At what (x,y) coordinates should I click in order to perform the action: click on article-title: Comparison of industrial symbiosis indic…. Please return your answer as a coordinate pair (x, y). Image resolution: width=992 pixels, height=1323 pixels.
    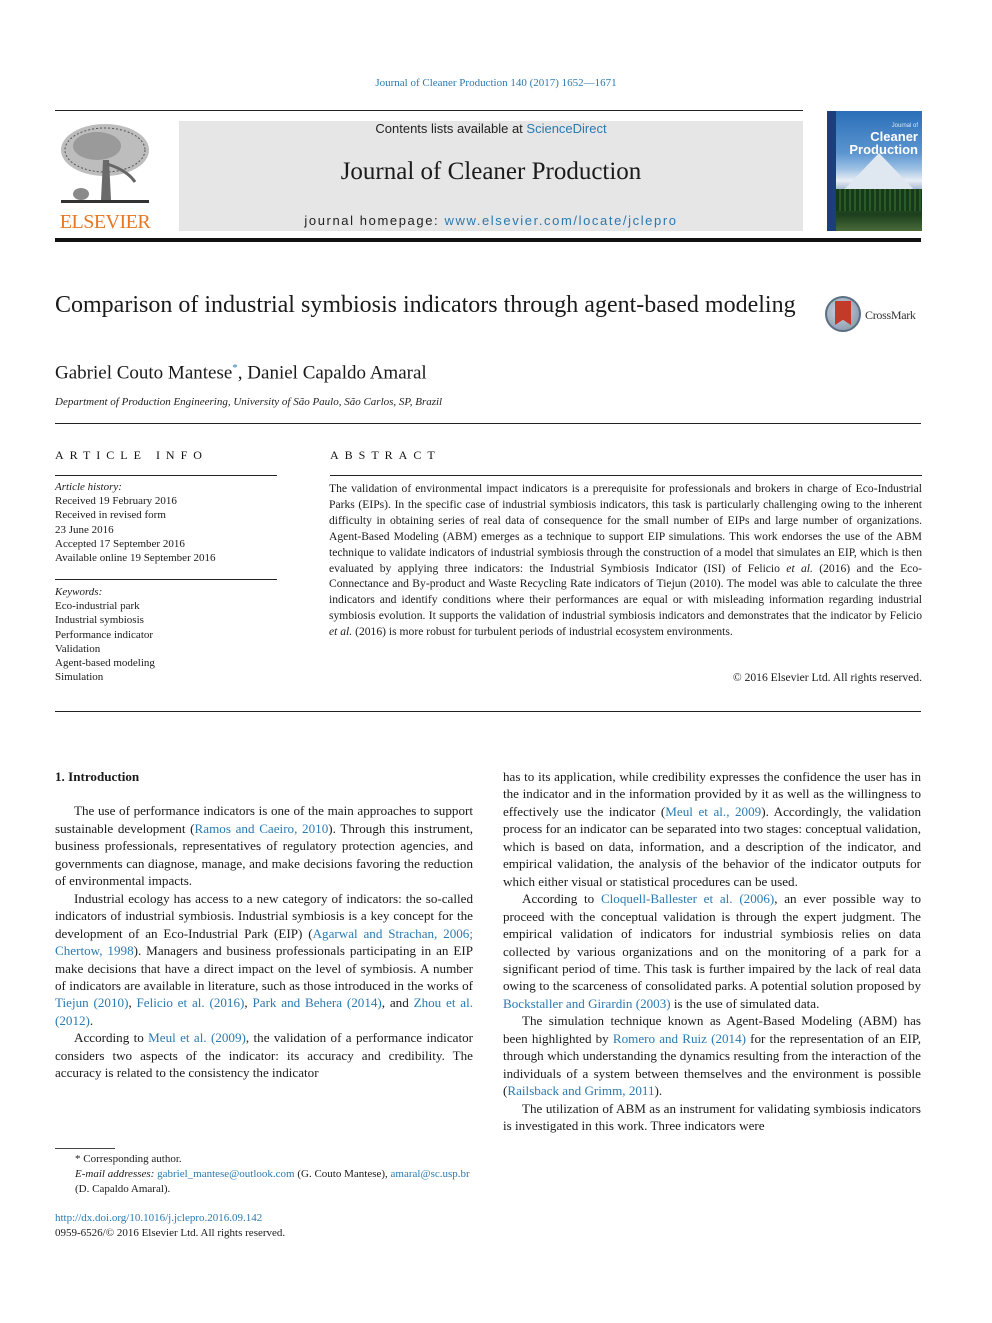
    Looking at the image, I should click on (425, 305).